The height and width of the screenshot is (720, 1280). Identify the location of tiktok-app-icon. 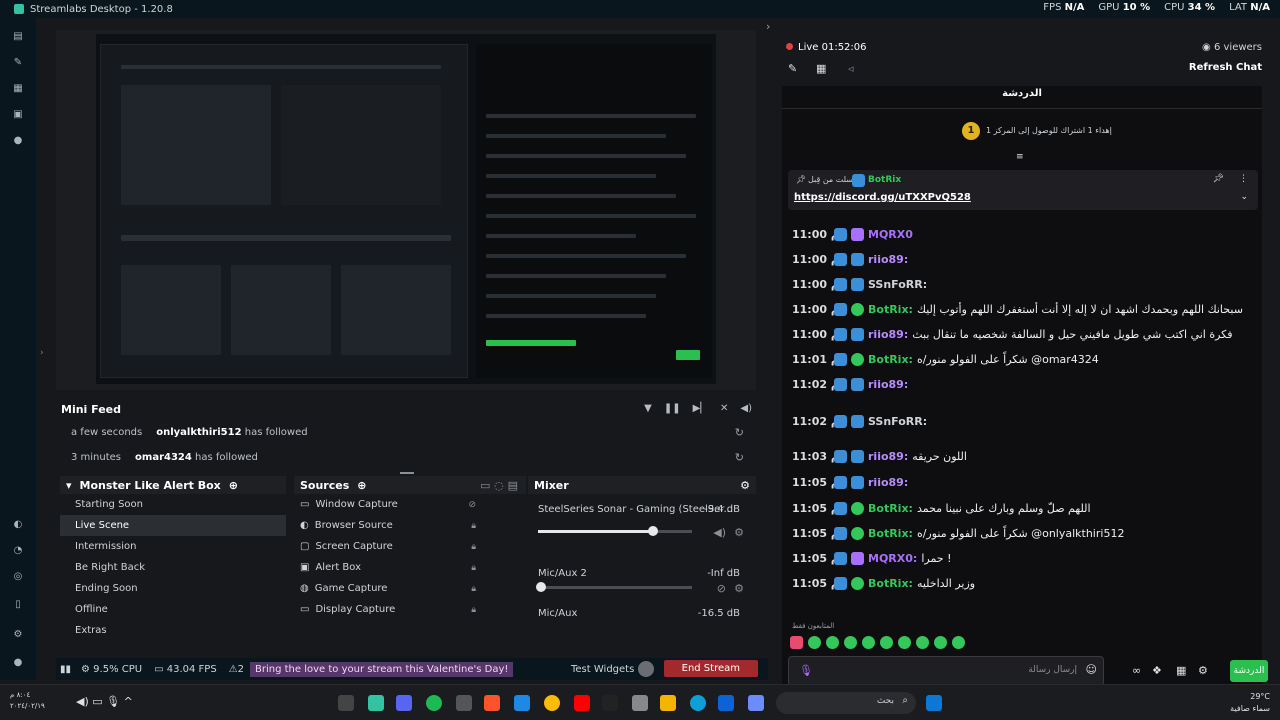
(610, 703).